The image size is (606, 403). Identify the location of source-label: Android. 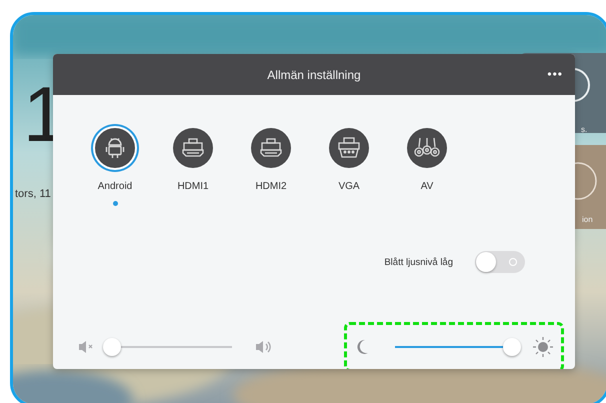
(115, 186).